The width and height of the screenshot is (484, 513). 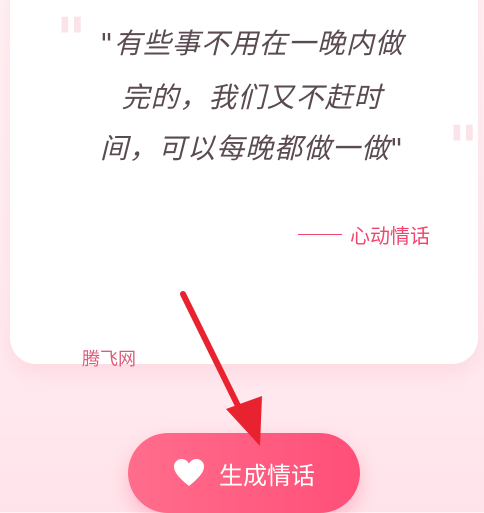 I want to click on quote-attribution: 心动情话, so click(x=364, y=234).